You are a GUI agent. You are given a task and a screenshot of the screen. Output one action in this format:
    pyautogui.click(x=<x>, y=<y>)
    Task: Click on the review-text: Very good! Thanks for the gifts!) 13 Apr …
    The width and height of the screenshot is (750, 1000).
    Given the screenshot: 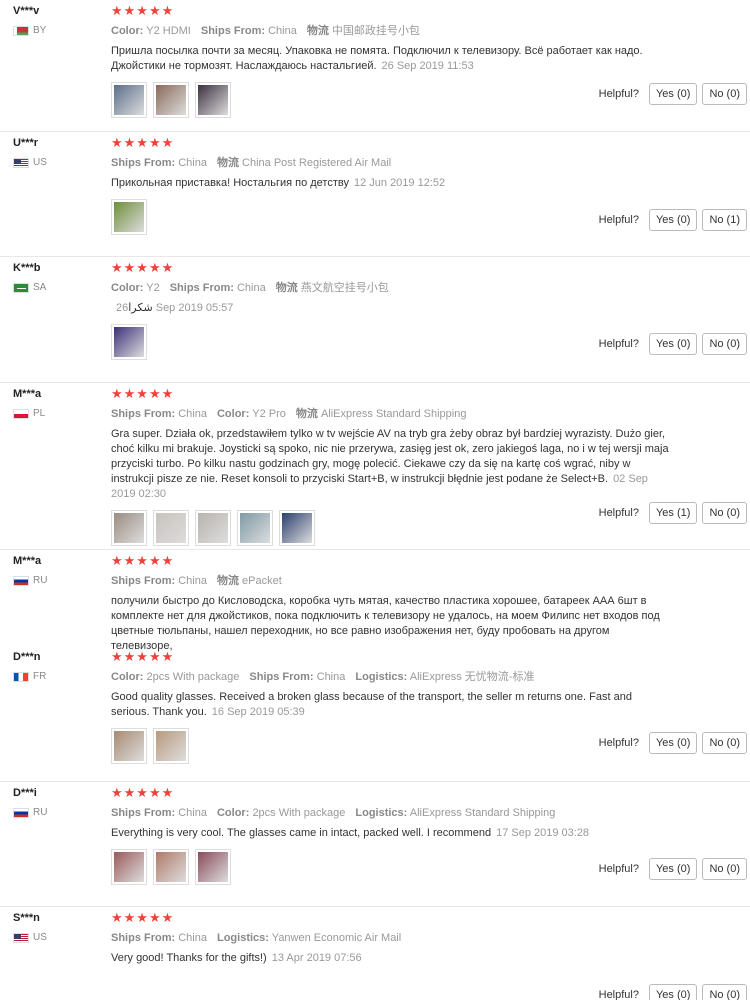 What is the action you would take?
    pyautogui.click(x=391, y=958)
    